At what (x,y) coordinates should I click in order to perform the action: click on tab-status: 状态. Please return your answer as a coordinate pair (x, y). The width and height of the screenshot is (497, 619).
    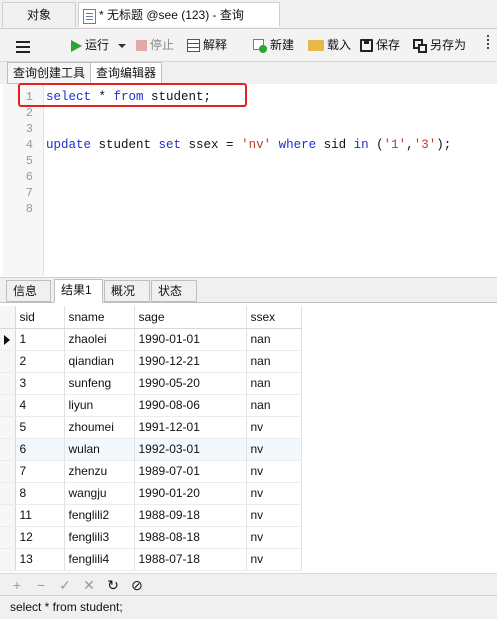
    Looking at the image, I should click on (174, 291).